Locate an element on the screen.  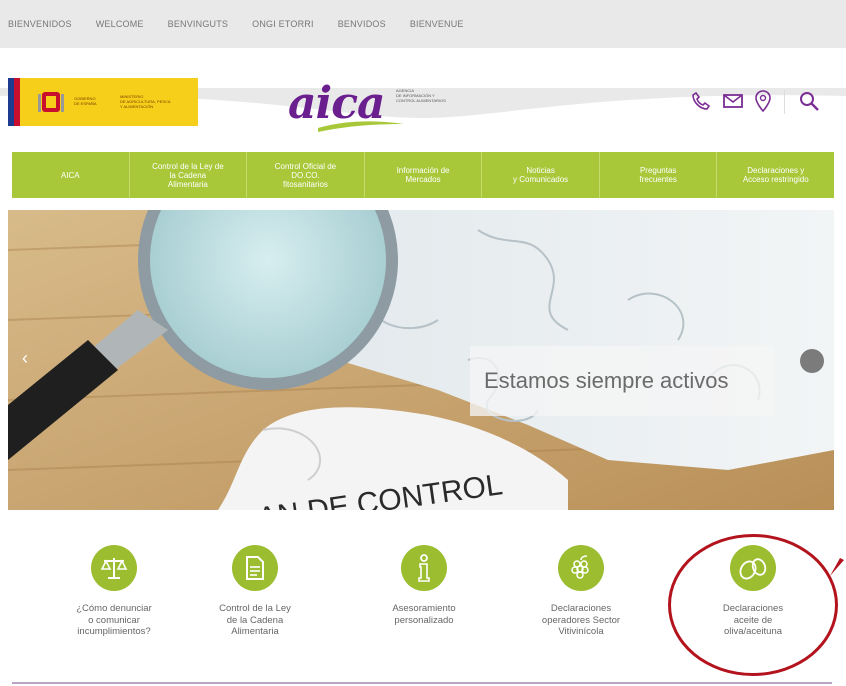
ministry-text-line: Y ALIMENTACIÓN is located at coordinates (137, 106).